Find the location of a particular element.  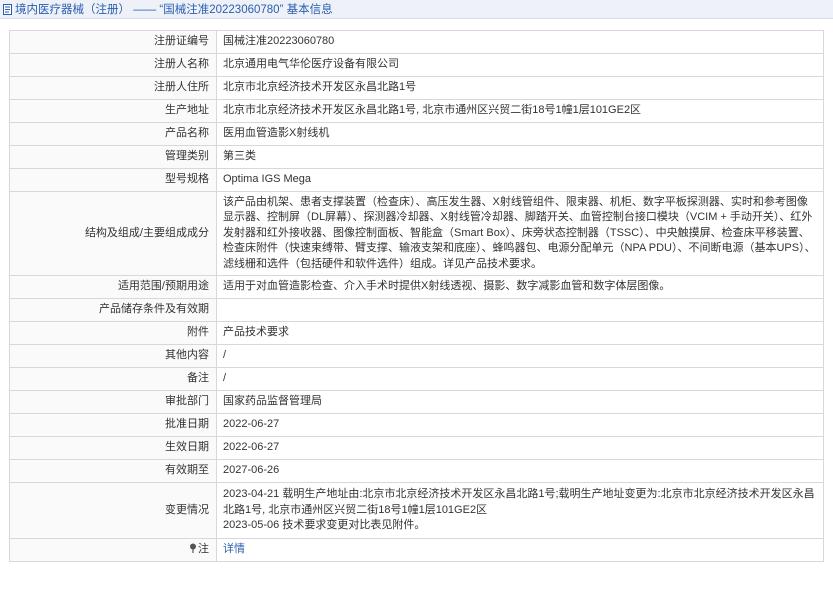

table-row: 生效日期 2022-06-27 is located at coordinates (416, 448).